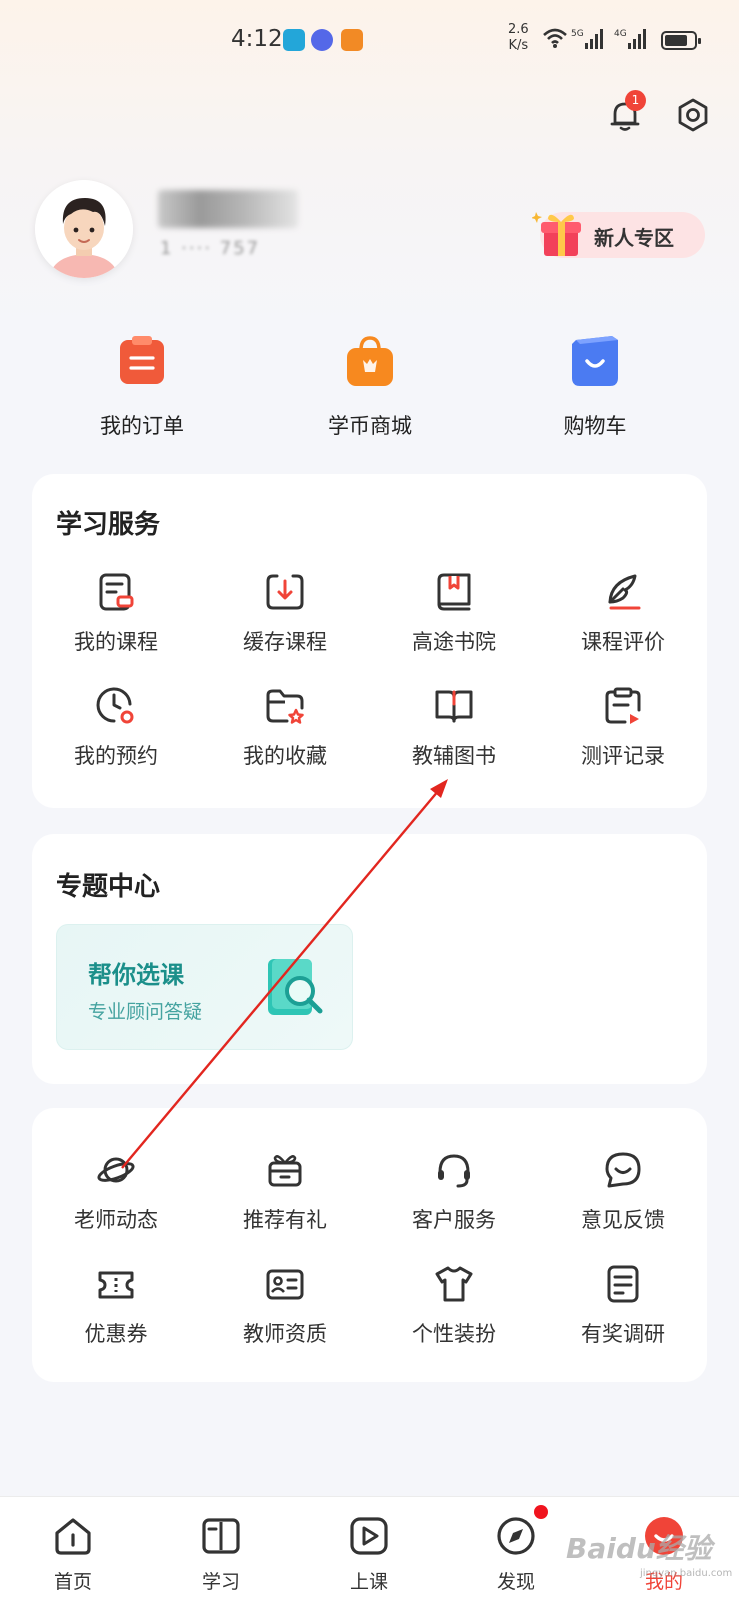  I want to click on nav-discover: 发现, so click(516, 1554).